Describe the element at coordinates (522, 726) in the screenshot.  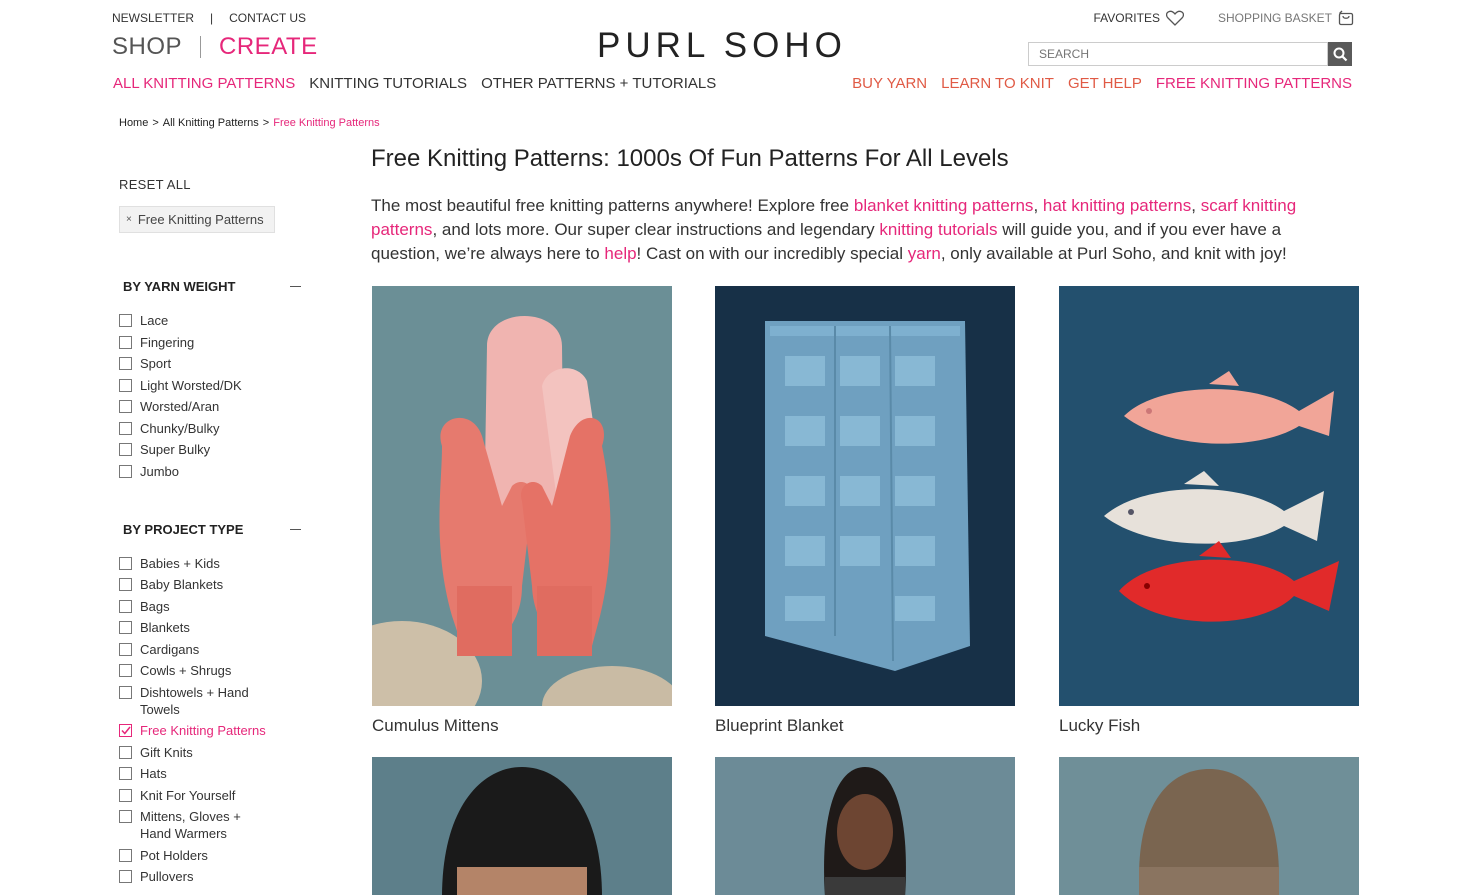
I see `product-name: Cumulus Mittens` at that location.